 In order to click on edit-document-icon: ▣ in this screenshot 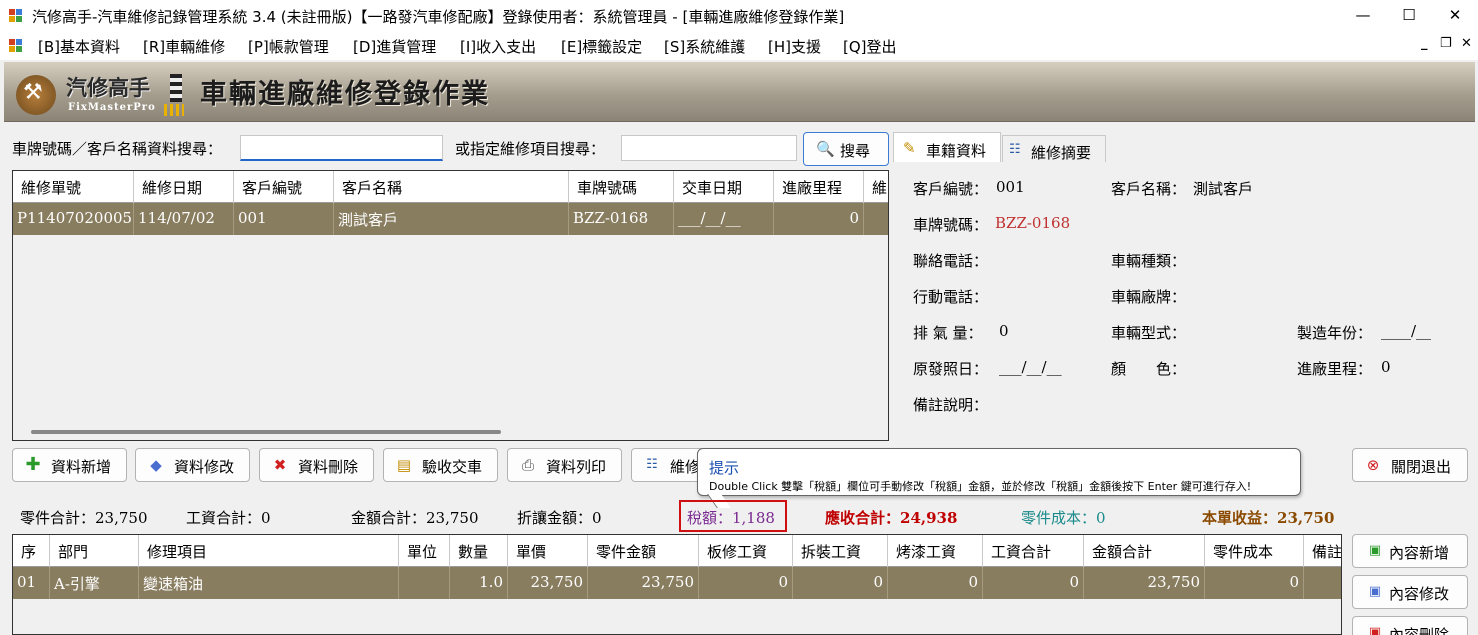, I will do `click(1375, 591)`.